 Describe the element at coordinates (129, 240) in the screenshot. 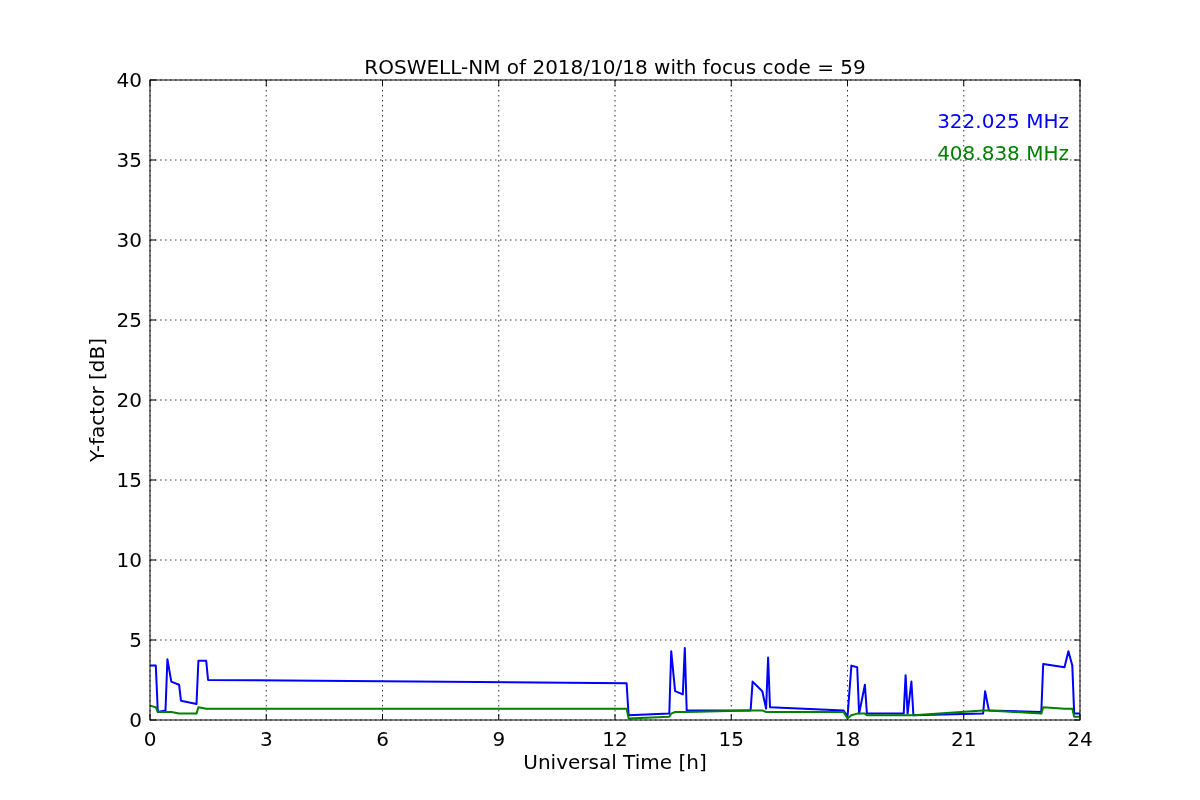

I see `y-tick-label: 30` at that location.